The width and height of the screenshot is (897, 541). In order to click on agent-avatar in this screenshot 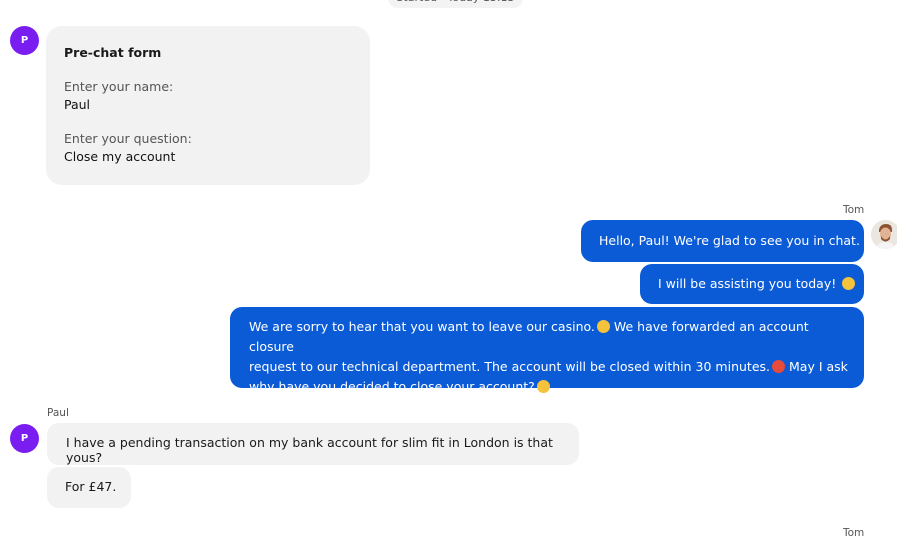, I will do `click(884, 234)`.